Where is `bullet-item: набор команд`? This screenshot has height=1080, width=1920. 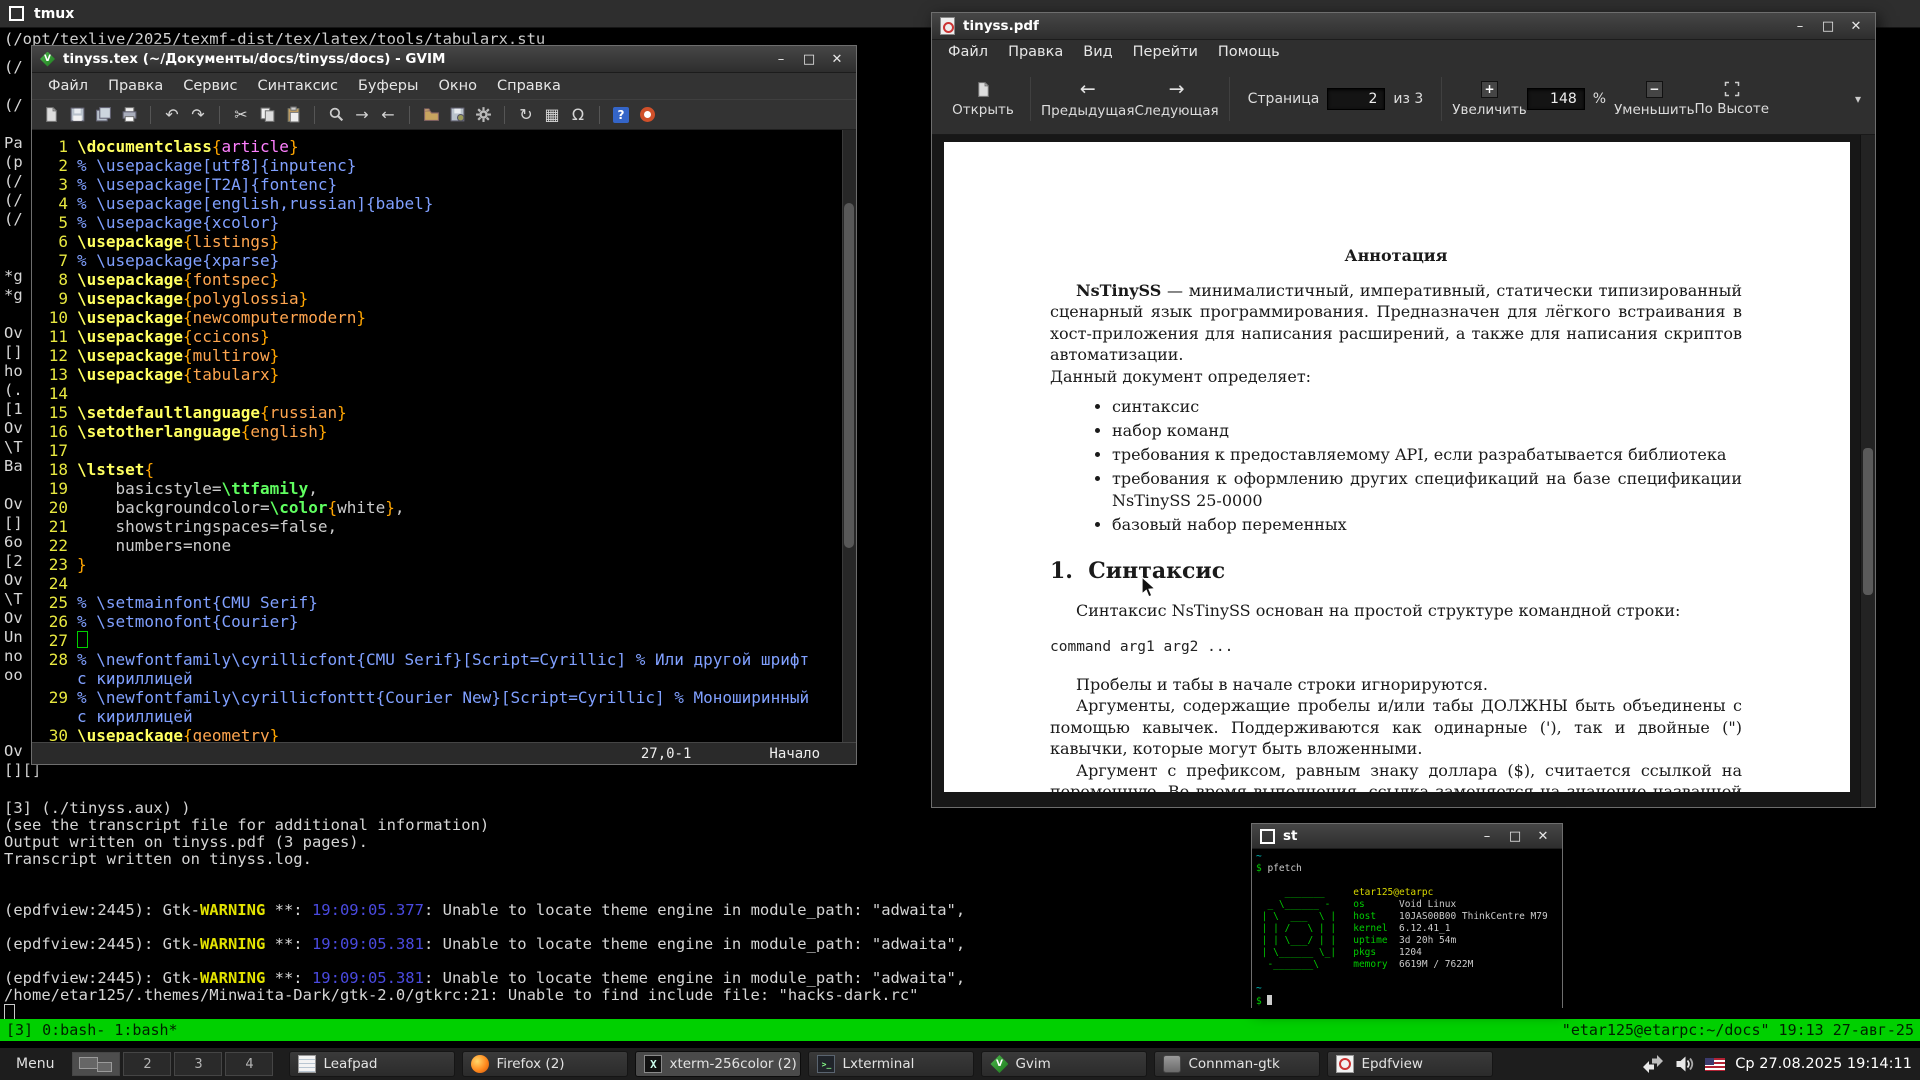
bullet-item: набор команд is located at coordinates (1427, 431).